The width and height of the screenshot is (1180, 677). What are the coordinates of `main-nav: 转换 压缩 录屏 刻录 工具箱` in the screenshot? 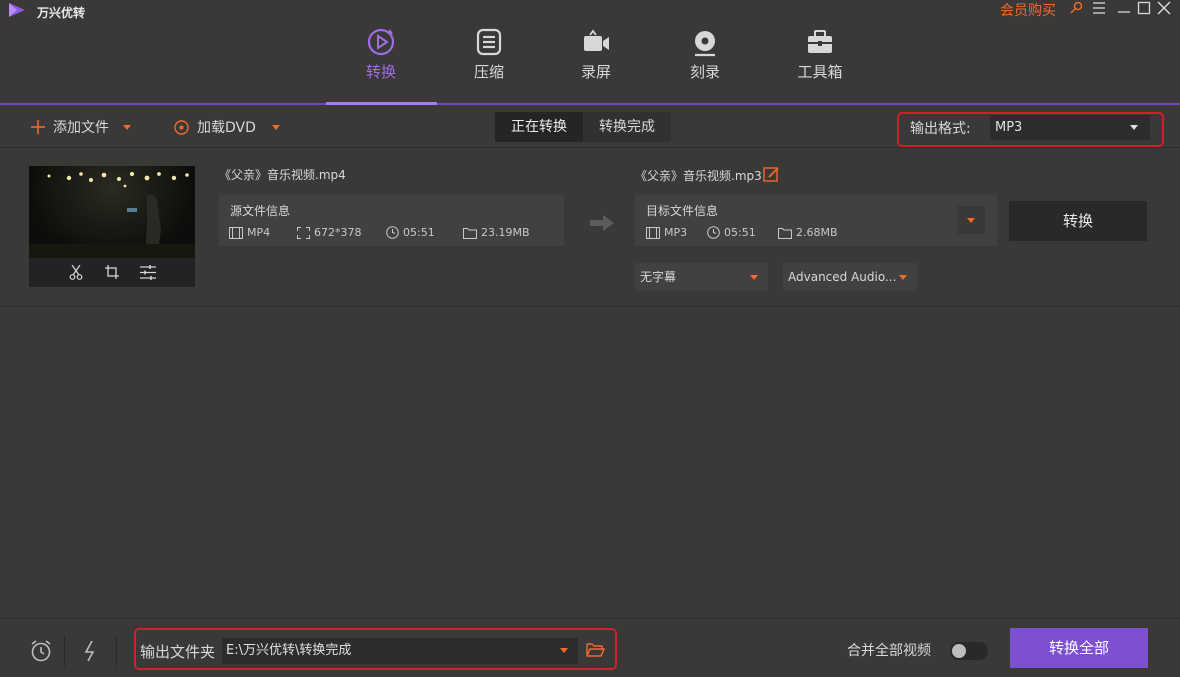 It's located at (590, 63).